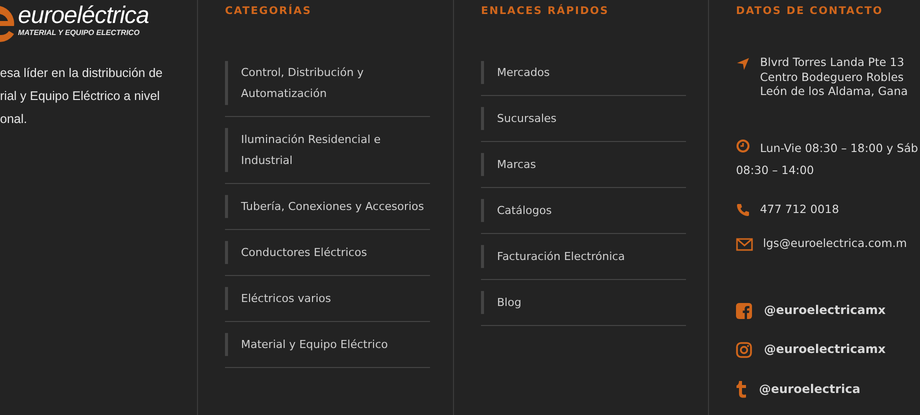 Image resolution: width=920 pixels, height=415 pixels. What do you see at coordinates (832, 77) in the screenshot?
I see `contact-text: Centro Bodeguero Robles` at bounding box center [832, 77].